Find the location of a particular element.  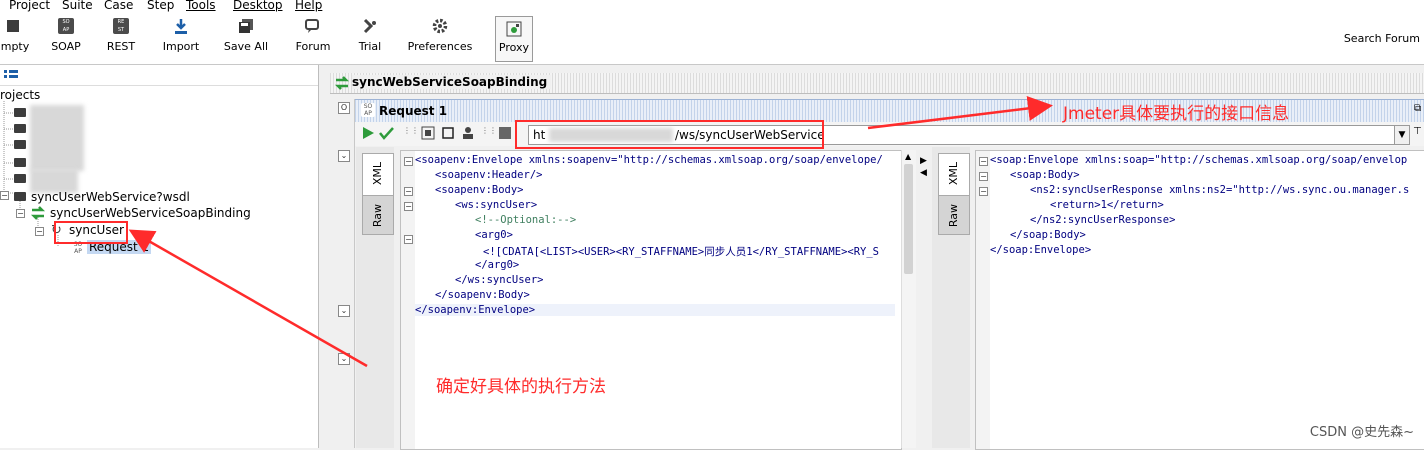

annotation-text-operation: 确定好具体的执行方法 is located at coordinates (521, 387).